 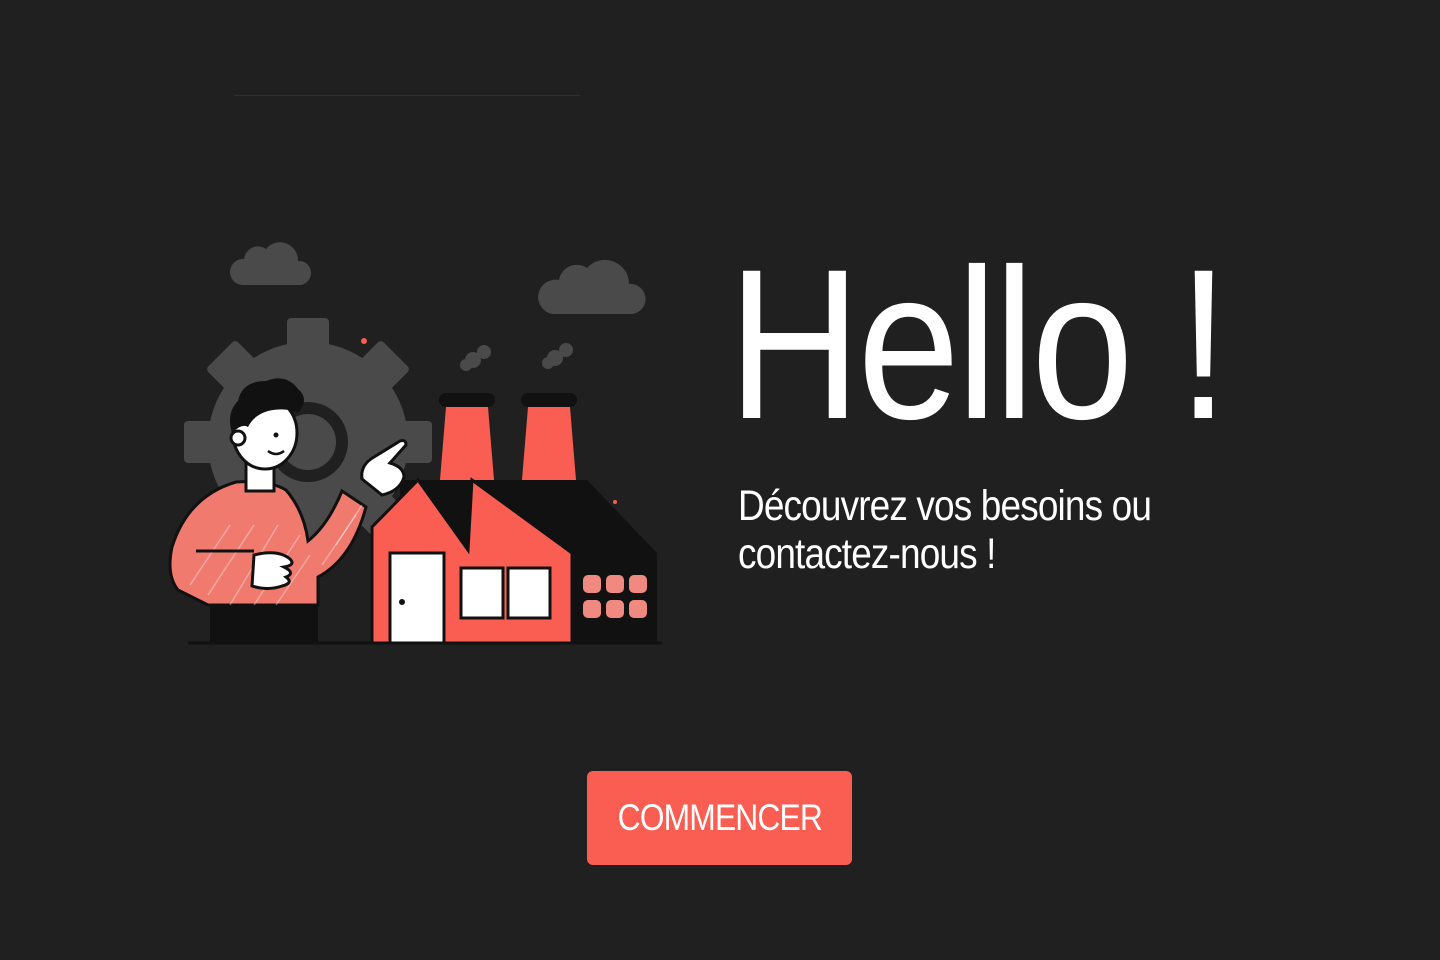 What do you see at coordinates (592, 286) in the screenshot?
I see `cloud-icon-right` at bounding box center [592, 286].